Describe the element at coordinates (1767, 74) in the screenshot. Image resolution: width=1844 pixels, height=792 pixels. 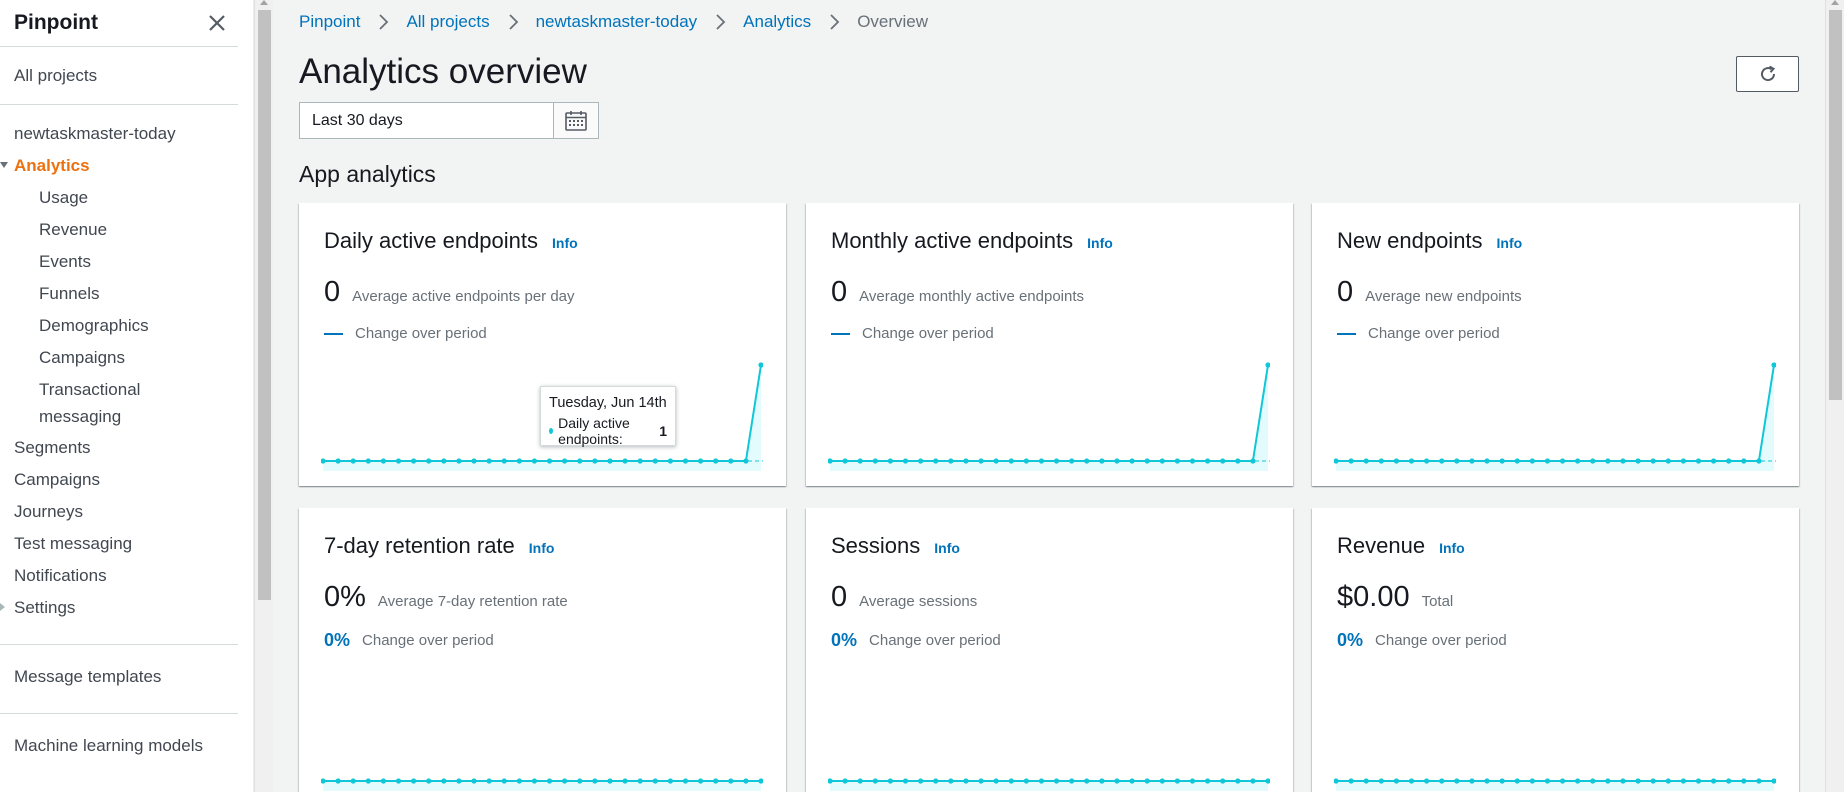
I see `refresh-button` at that location.